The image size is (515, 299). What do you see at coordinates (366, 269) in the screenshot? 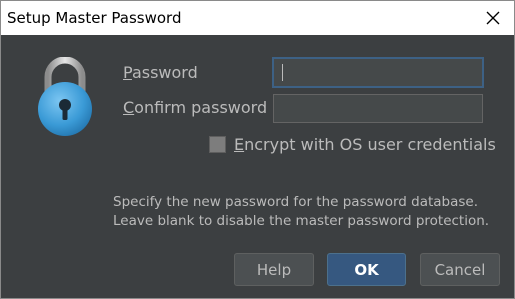
I see `ok-button: OK` at bounding box center [366, 269].